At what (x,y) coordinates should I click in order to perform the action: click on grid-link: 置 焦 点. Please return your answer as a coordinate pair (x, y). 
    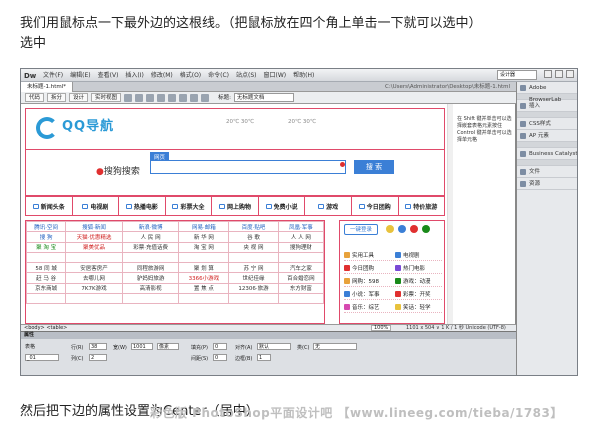
    Looking at the image, I should click on (204, 288).